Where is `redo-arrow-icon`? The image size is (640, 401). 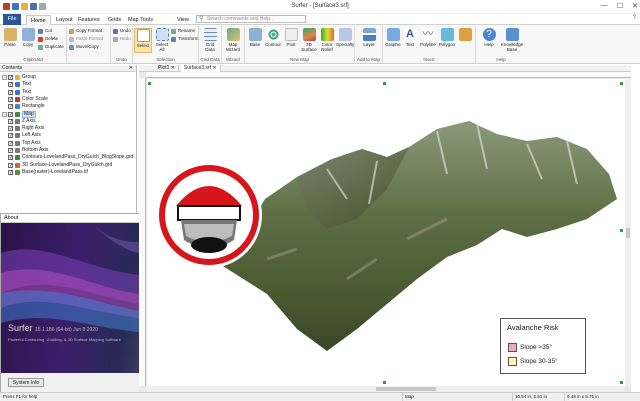 redo-arrow-icon is located at coordinates (115, 39).